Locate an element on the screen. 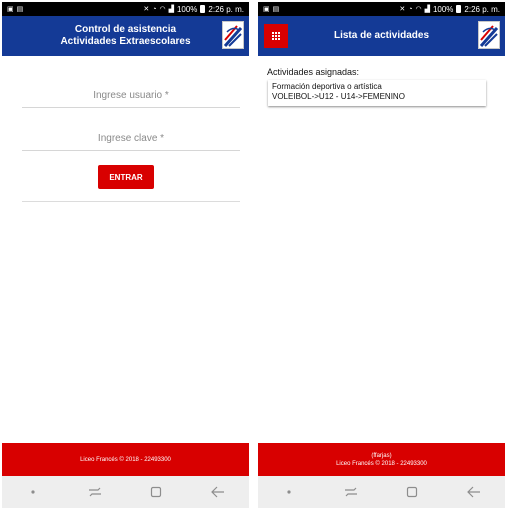 The height and width of the screenshot is (512, 512). grid-menu-icon is located at coordinates (276, 36).